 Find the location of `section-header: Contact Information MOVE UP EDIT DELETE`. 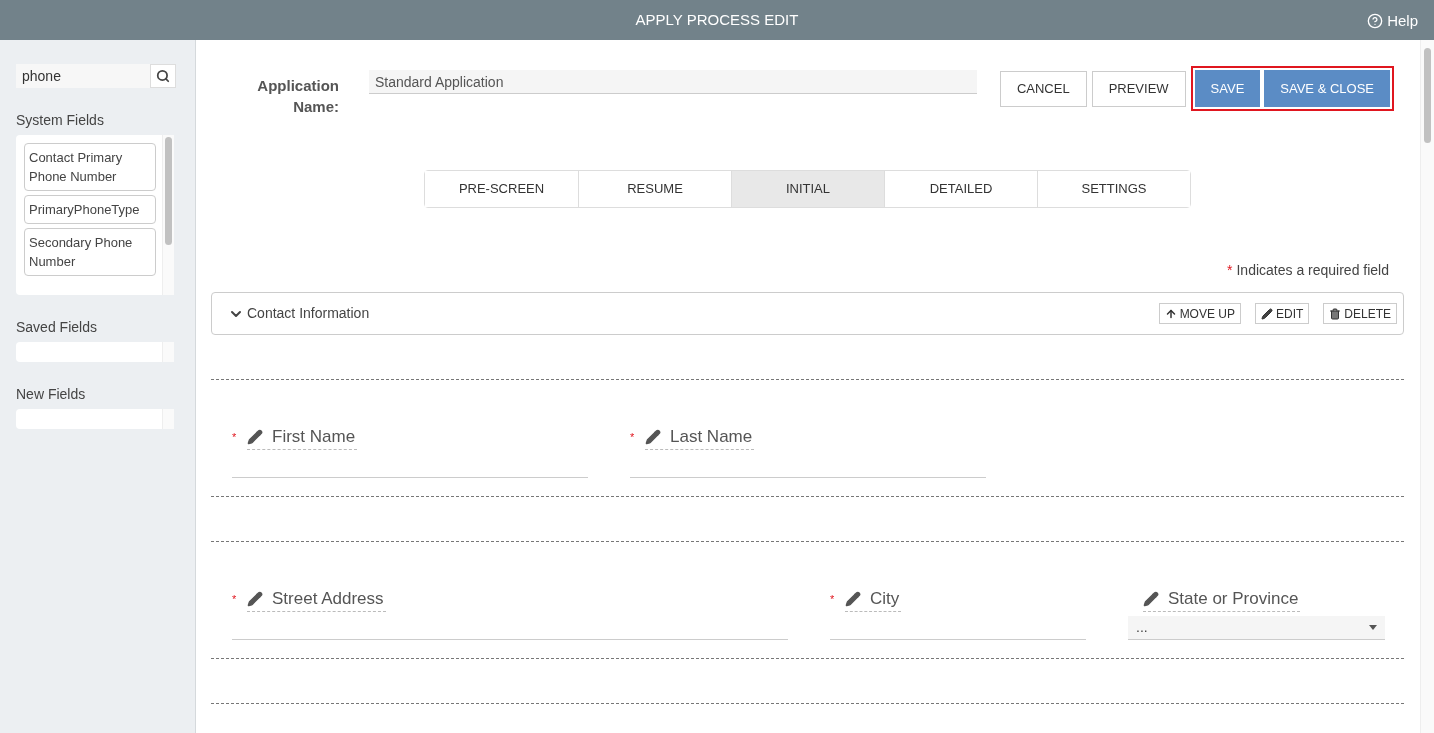

section-header: Contact Information MOVE UP EDIT DELETE is located at coordinates (807, 313).